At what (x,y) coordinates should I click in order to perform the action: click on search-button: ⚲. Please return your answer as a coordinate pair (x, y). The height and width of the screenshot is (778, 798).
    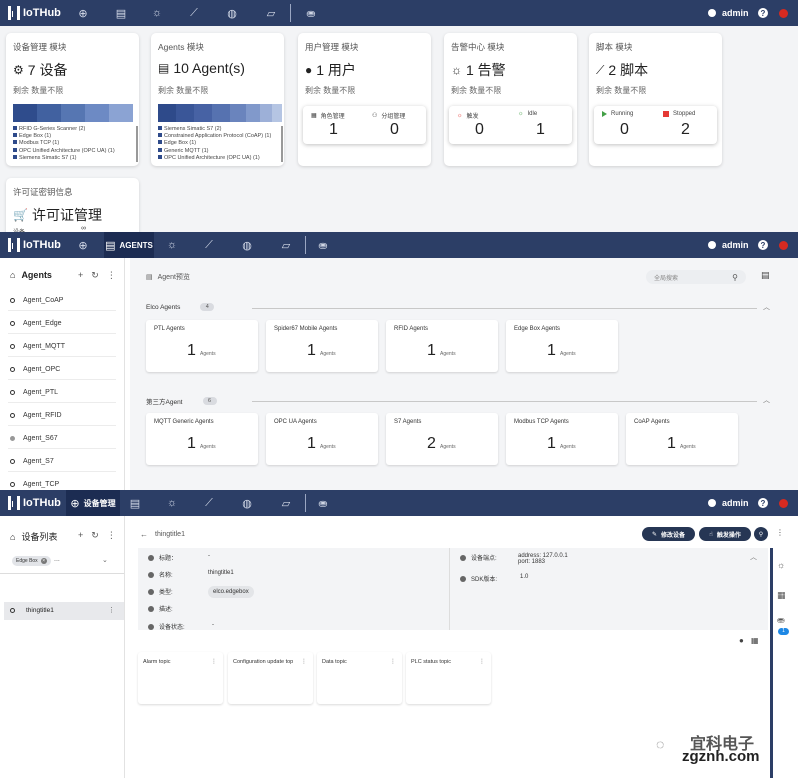
    Looking at the image, I should click on (761, 534).